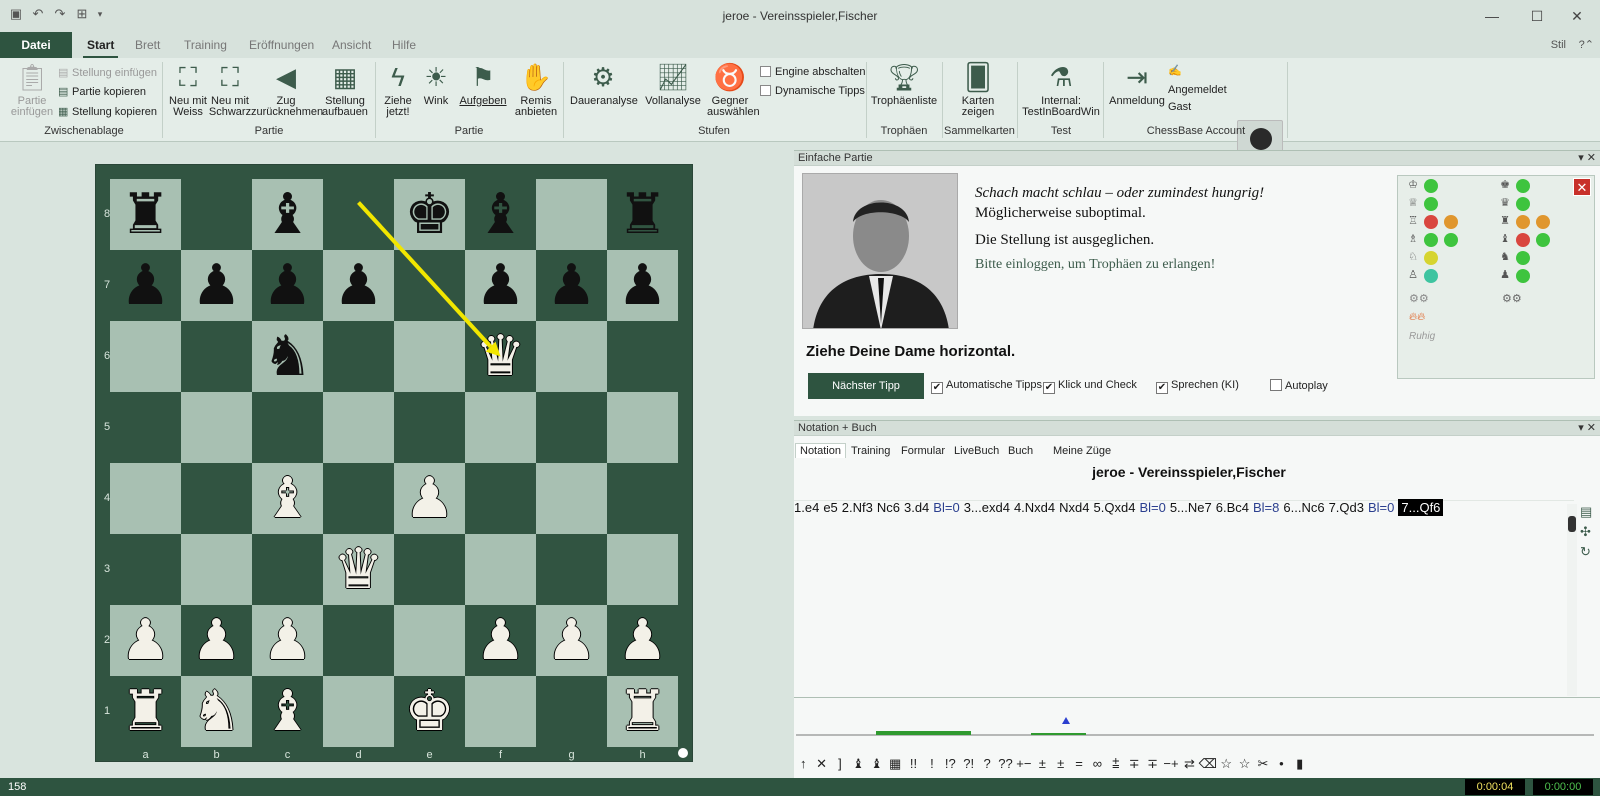 Image resolution: width=1600 pixels, height=796 pixels. I want to click on annotation-button: ?!, so click(969, 763).